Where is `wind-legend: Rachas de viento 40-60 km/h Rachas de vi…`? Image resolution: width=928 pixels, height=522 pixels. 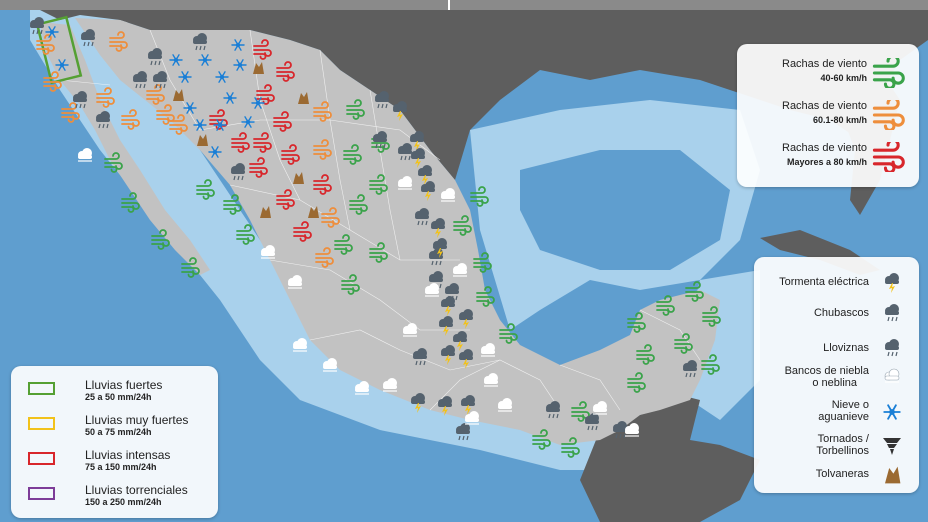 wind-legend: Rachas de viento 40-60 km/h Rachas de vi… is located at coordinates (828, 115).